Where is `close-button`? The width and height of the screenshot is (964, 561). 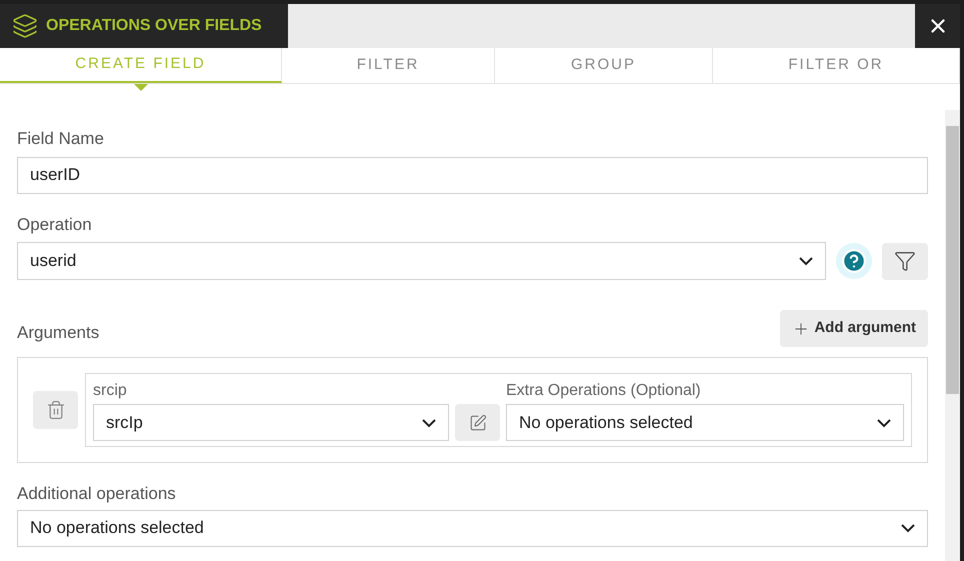
close-button is located at coordinates (937, 26).